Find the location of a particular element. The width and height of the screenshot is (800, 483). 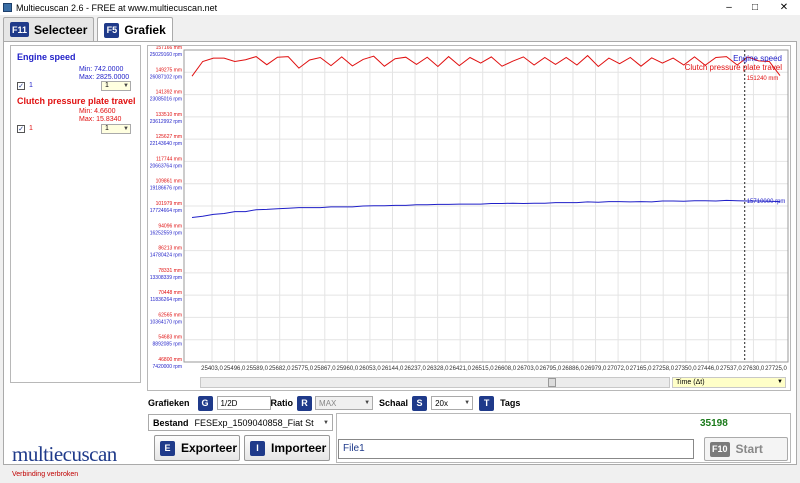

y-tick-label-rpm: 11836264 rpm is located at coordinates (166, 300).